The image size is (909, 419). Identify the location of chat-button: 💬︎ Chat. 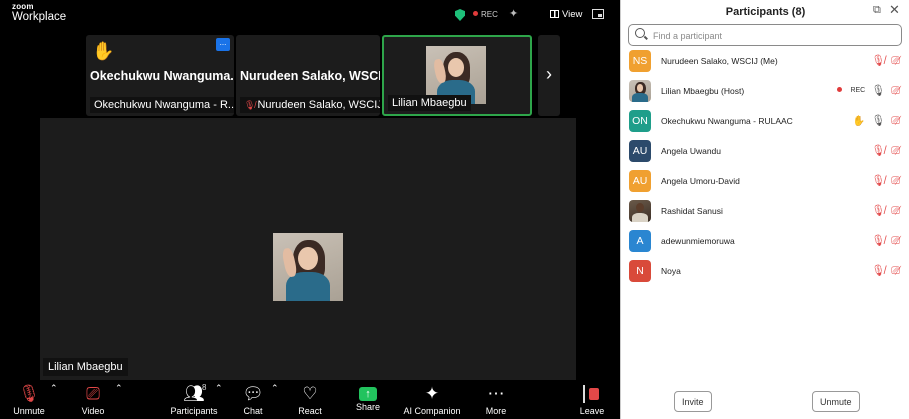
(253, 399).